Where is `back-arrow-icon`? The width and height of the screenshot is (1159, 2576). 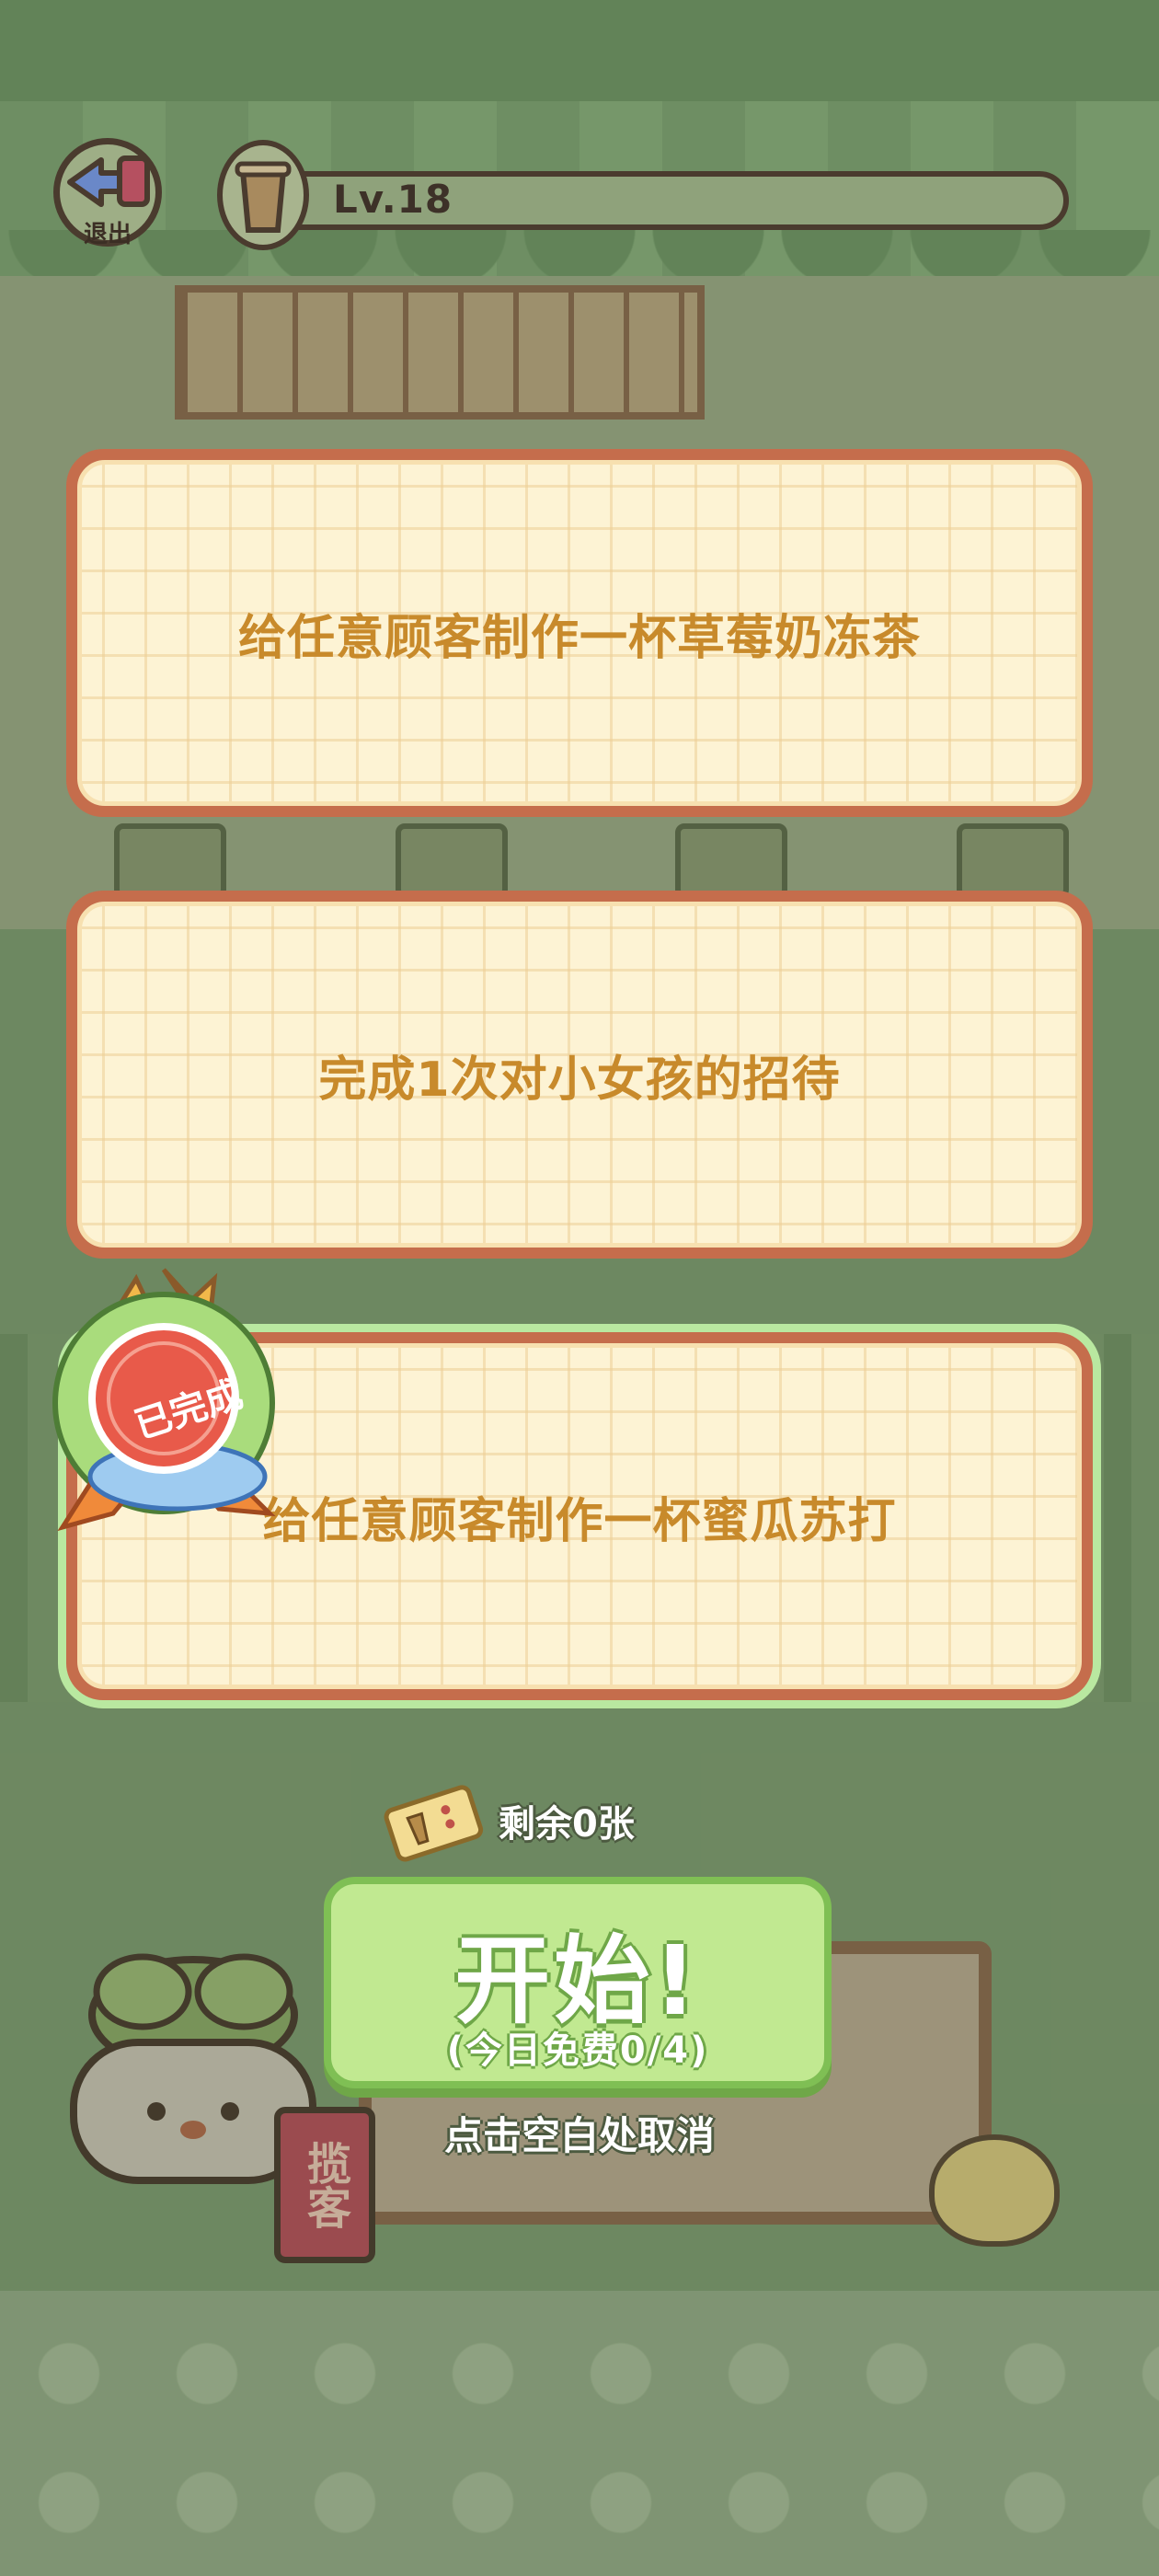 back-arrow-icon is located at coordinates (108, 181).